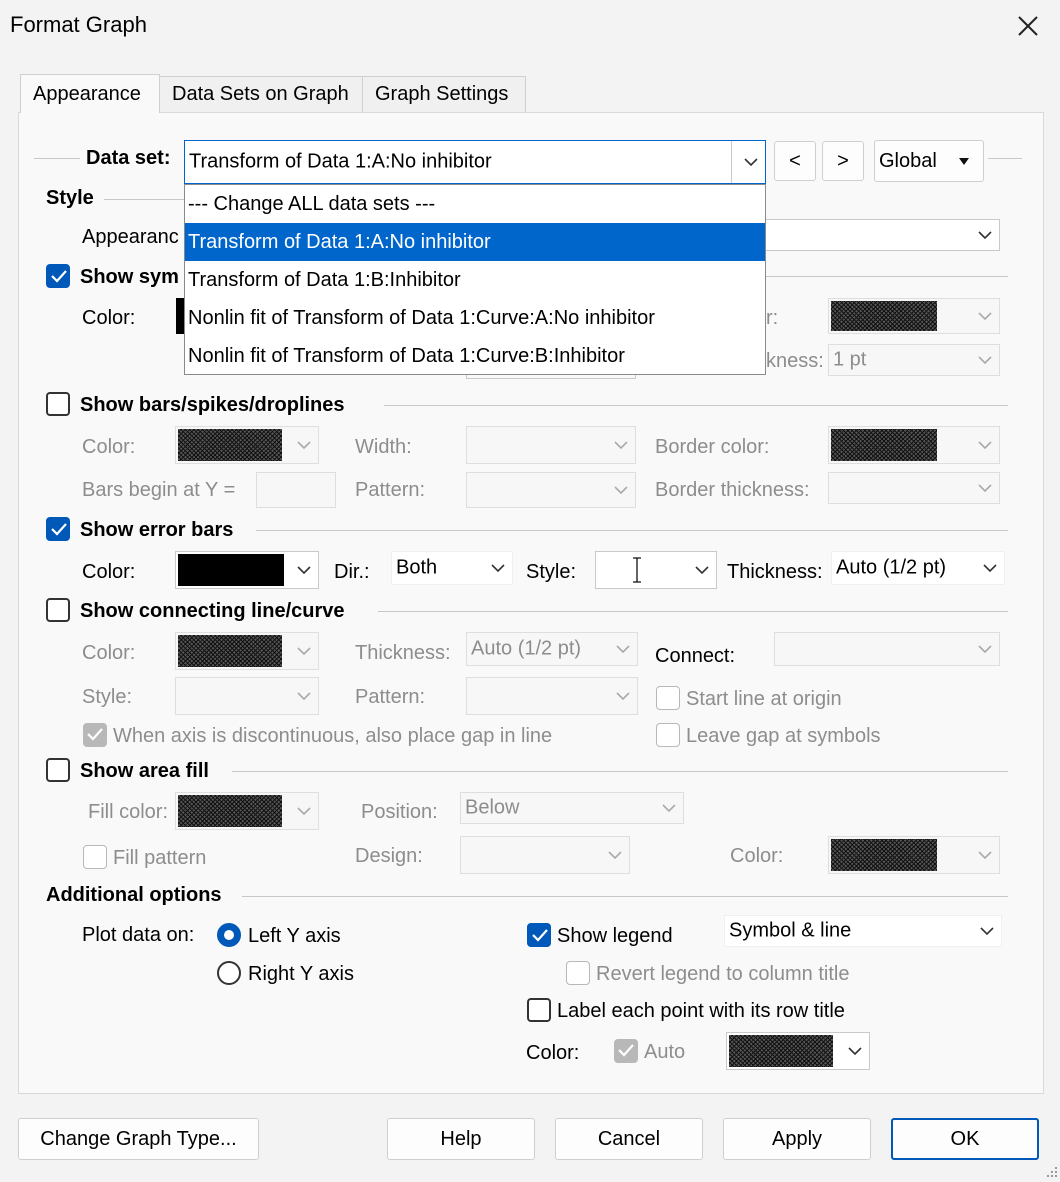  What do you see at coordinates (863, 931) in the screenshot?
I see `legend-style-select: Symbol & line` at bounding box center [863, 931].